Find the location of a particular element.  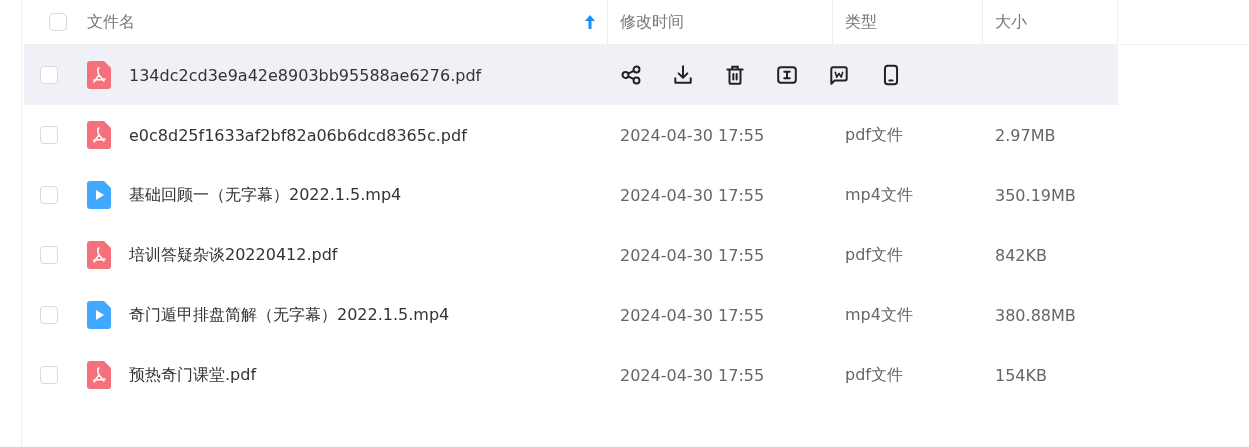

file-row: 134dc2cd3e9a42e8903bb95588ae6276.pdf is located at coordinates (571, 75).